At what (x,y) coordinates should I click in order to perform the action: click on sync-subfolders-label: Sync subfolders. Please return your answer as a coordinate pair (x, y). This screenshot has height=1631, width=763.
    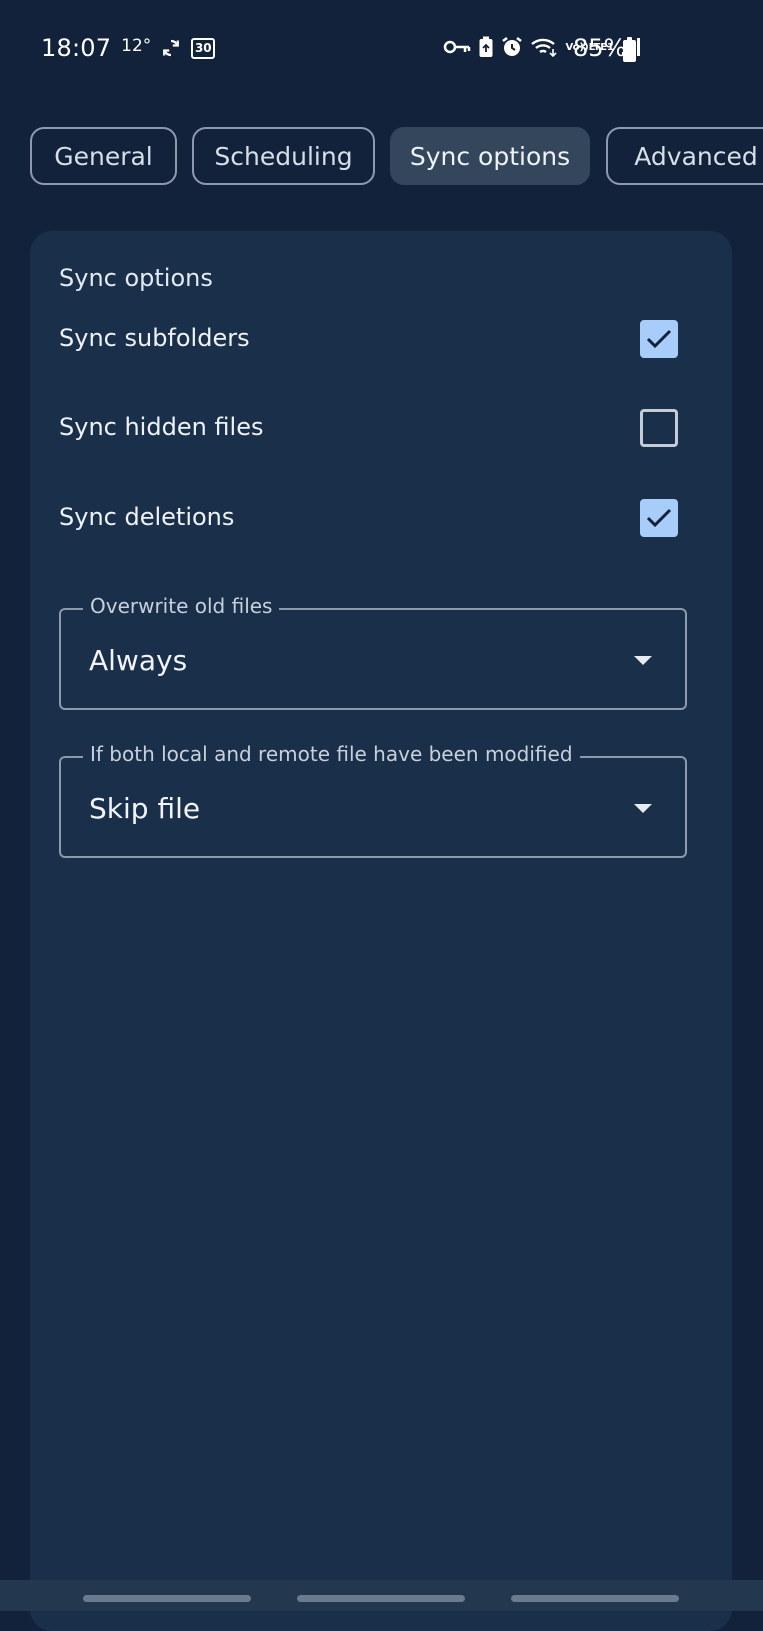
    Looking at the image, I should click on (154, 338).